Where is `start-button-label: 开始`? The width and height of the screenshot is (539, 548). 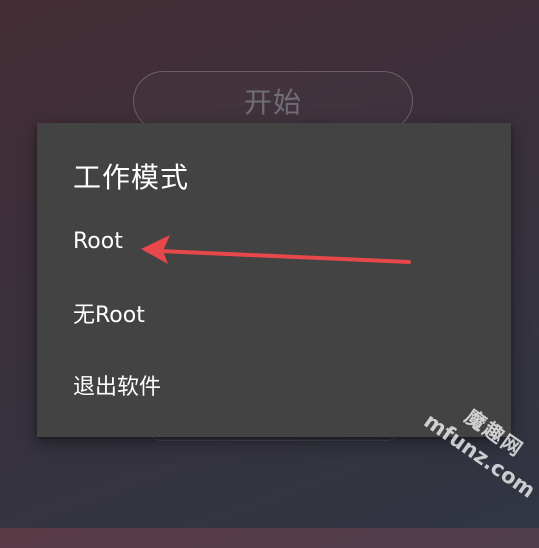 start-button-label: 开始 is located at coordinates (272, 102).